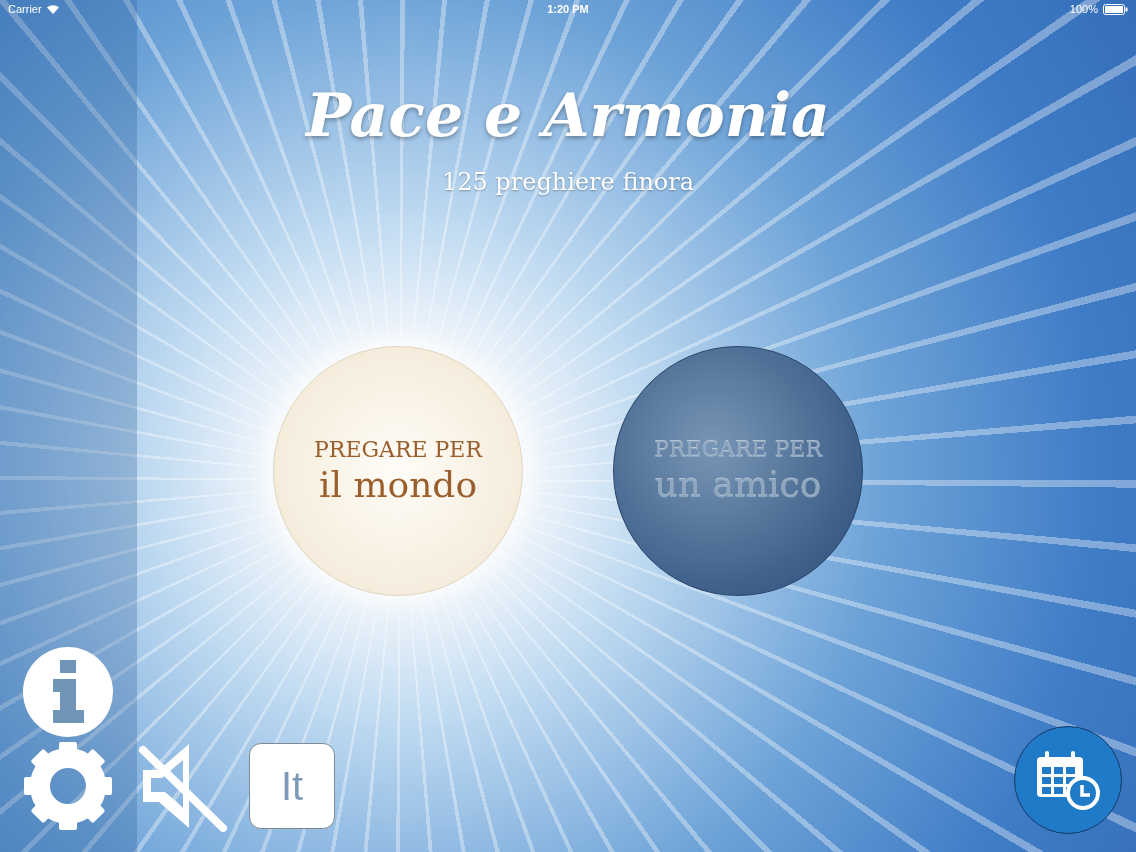 This screenshot has width=1136, height=852. I want to click on prayer-count: 125 preghiere finora, so click(568, 182).